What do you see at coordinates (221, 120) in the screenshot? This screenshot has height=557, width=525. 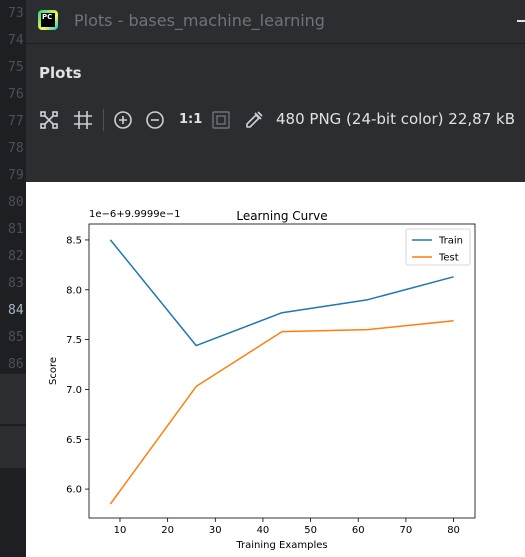 I see `background-toggle-icon` at bounding box center [221, 120].